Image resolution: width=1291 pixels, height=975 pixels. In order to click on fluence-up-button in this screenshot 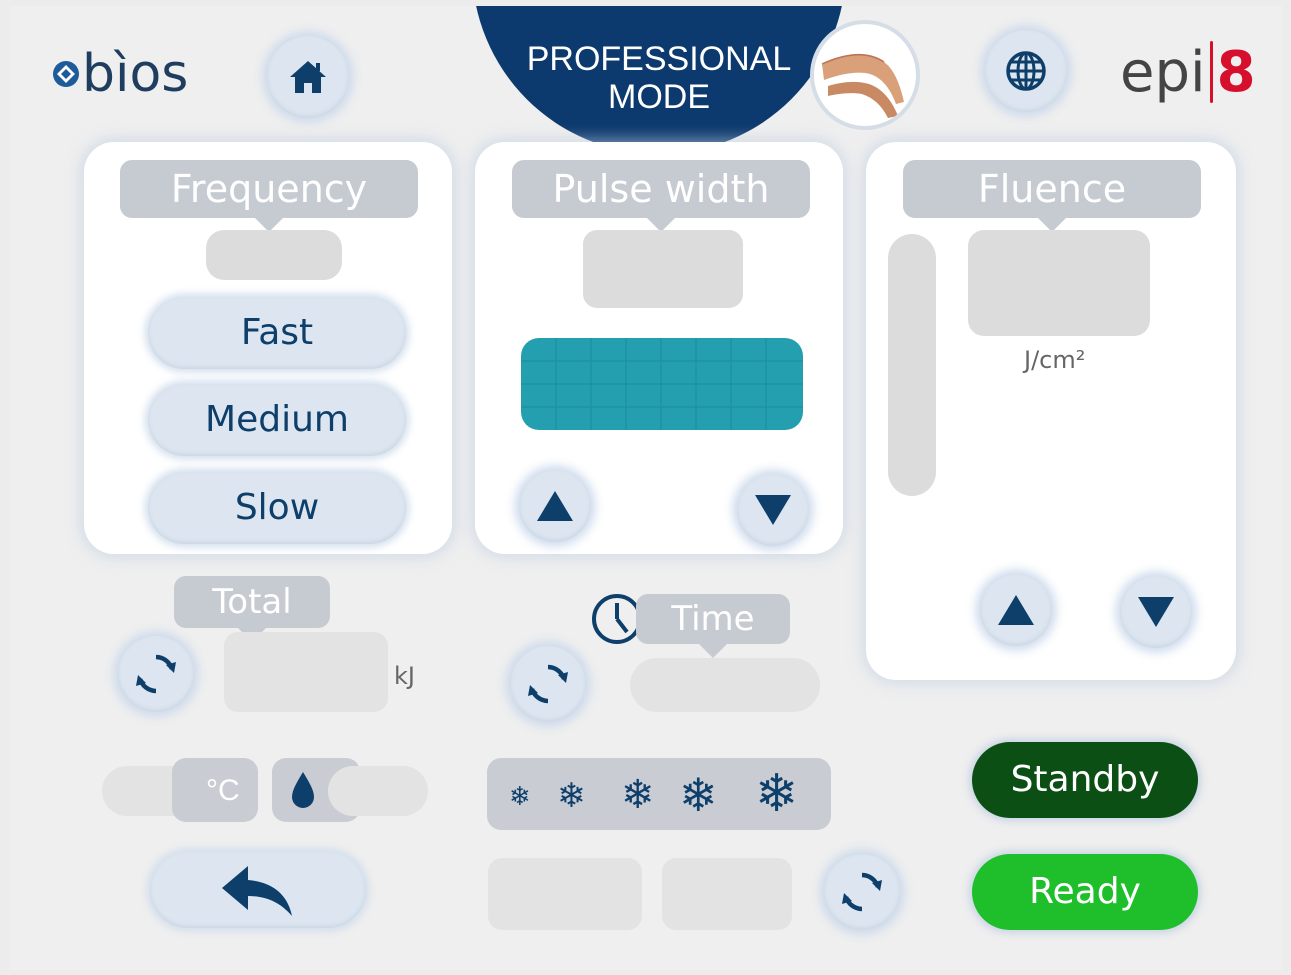, I will do `click(1016, 610)`.